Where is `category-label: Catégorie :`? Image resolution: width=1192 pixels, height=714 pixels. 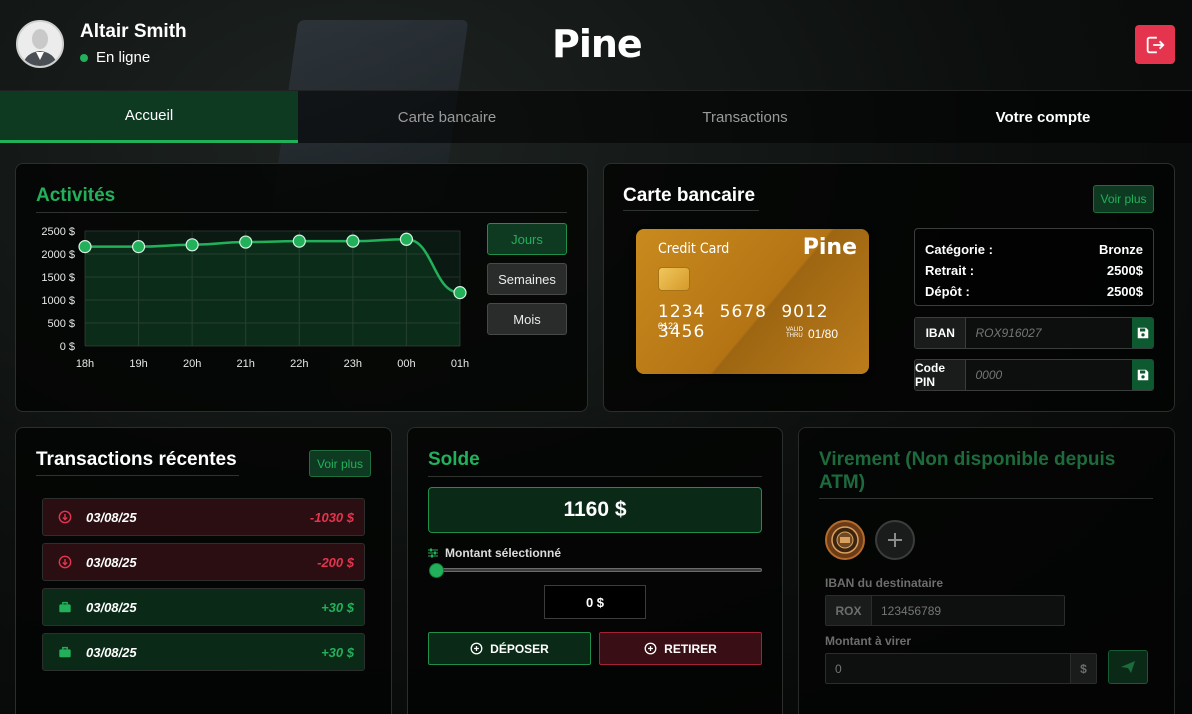
category-label: Catégorie : is located at coordinates (959, 249).